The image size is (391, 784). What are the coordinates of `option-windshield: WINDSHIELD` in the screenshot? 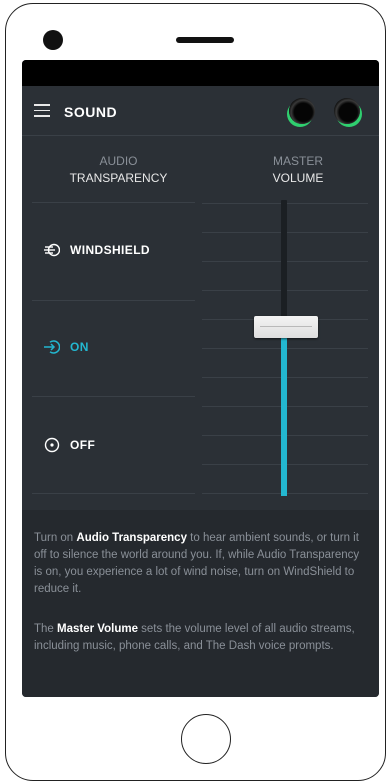 It's located at (97, 250).